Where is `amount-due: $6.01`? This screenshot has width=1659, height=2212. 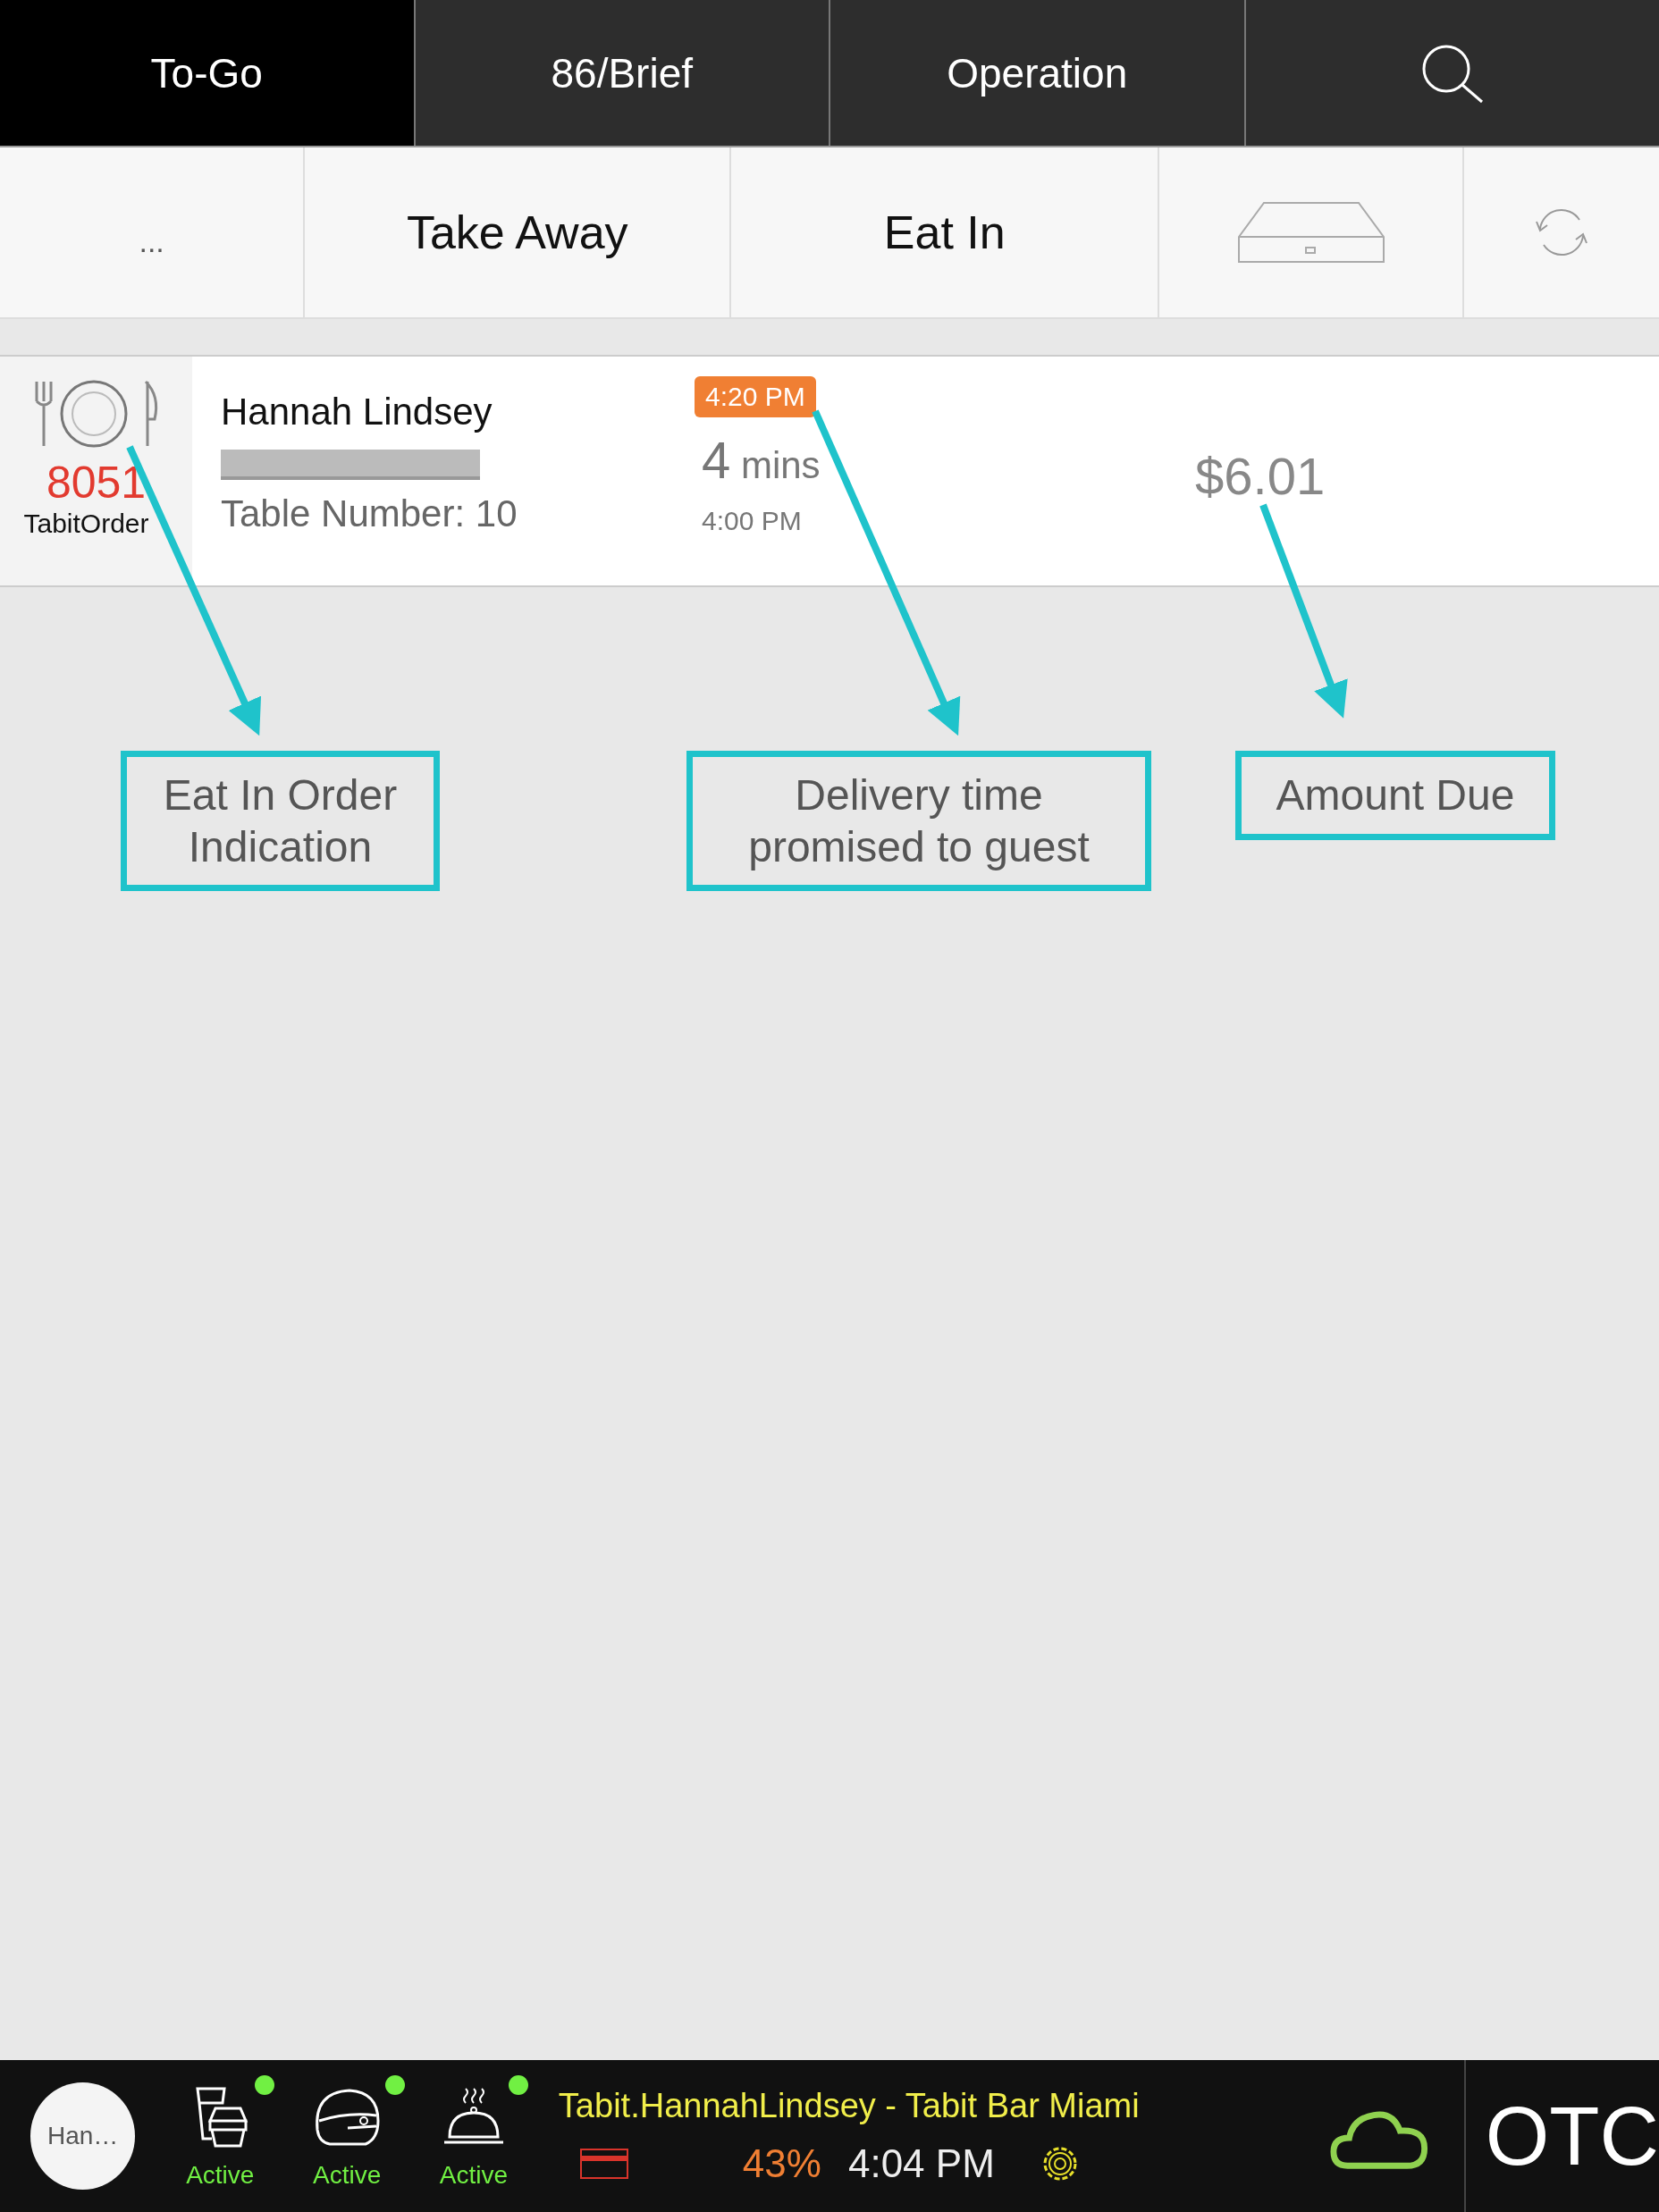
amount-due: $6.01 is located at coordinates (1260, 476).